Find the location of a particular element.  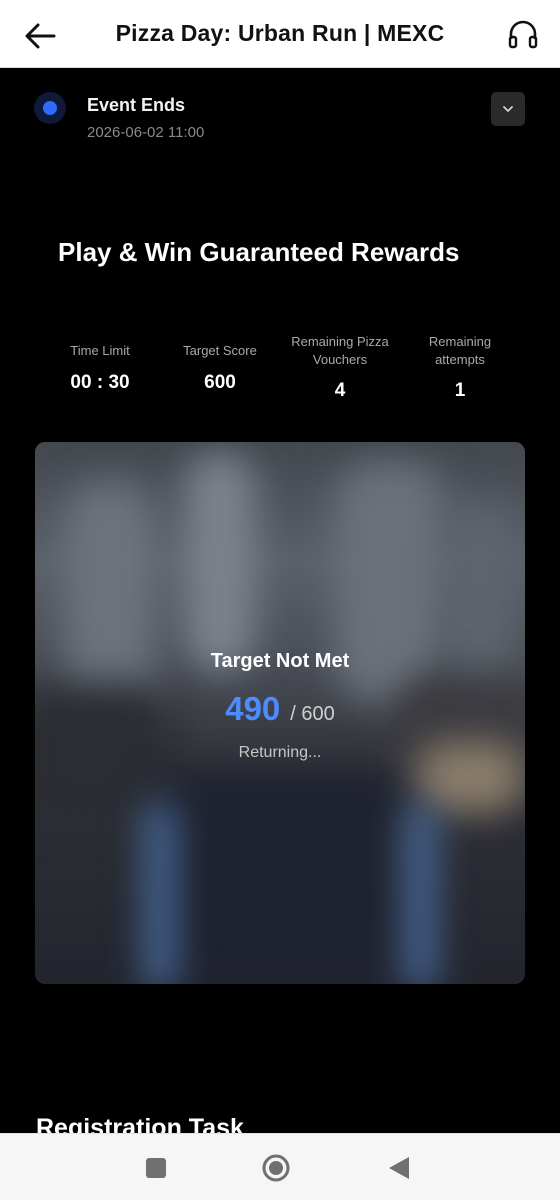

stat-value: 4 is located at coordinates (340, 390).